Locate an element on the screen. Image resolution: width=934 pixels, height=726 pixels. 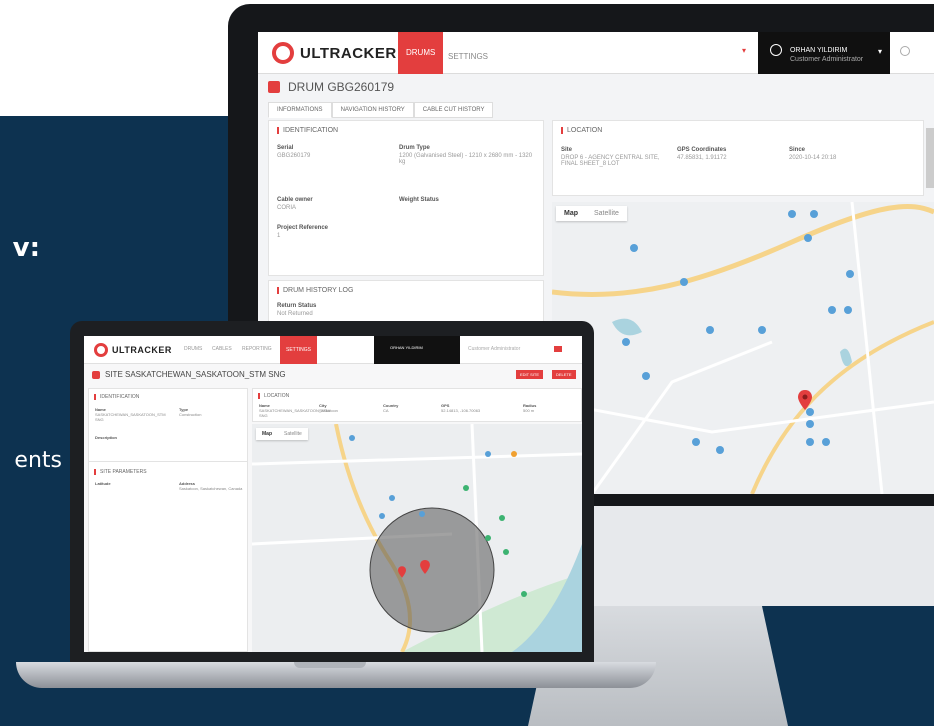
page-header: SITE SASKATCHEWAN_SASKATOON_STM SNG is located at coordinates (189, 374).